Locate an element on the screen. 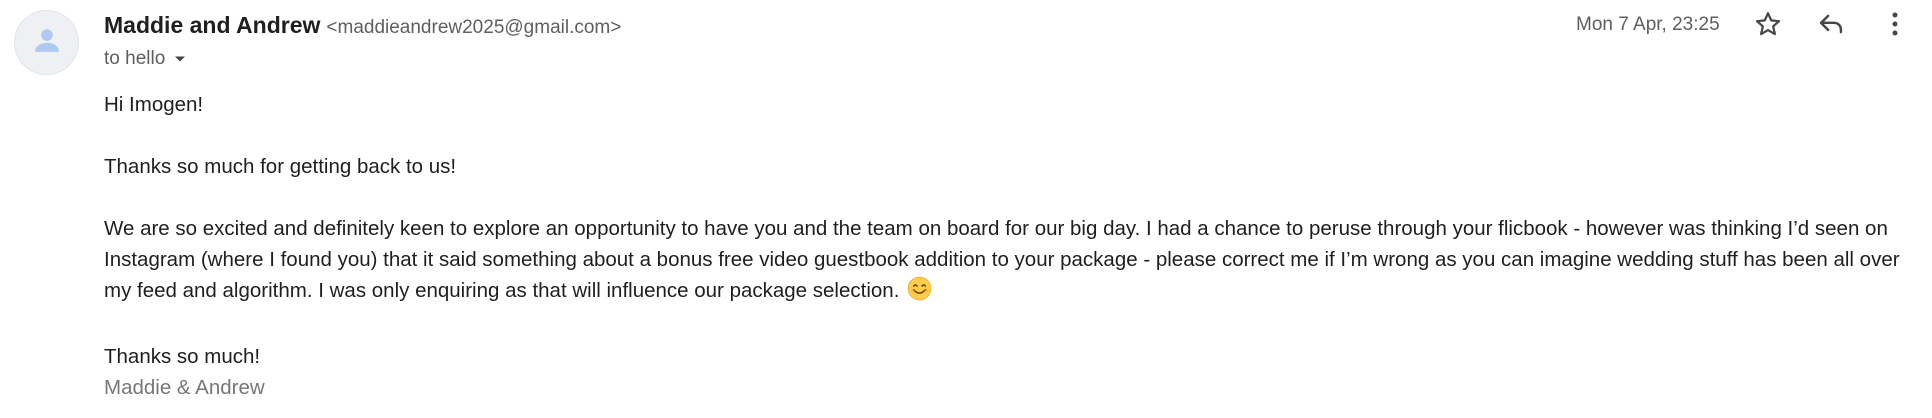  more-options-button is located at coordinates (1895, 26).